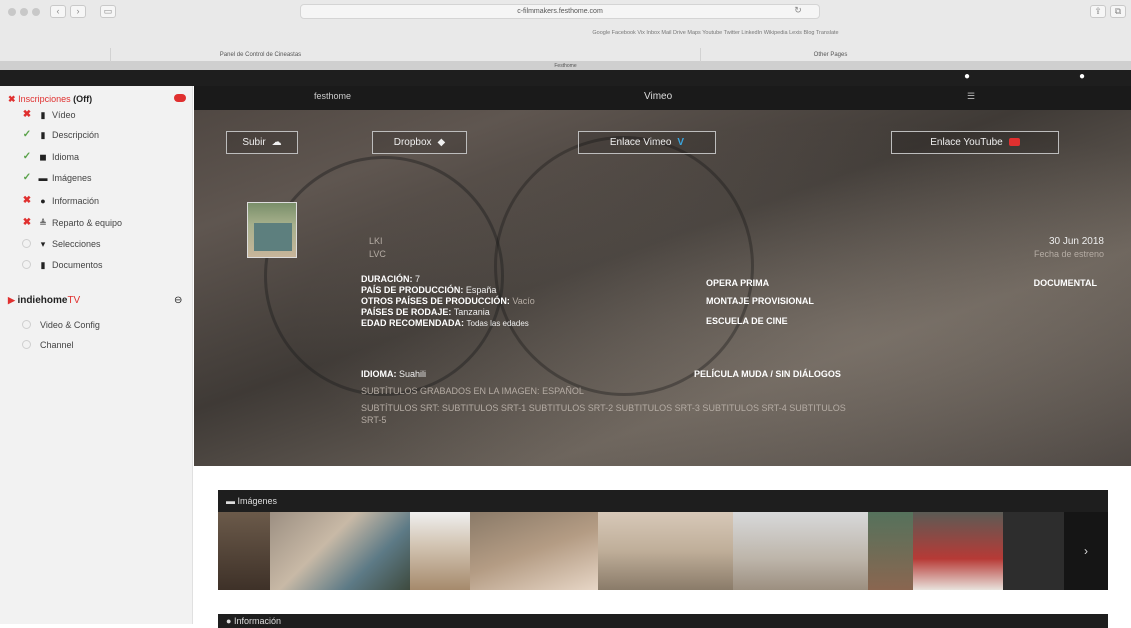 The height and width of the screenshot is (628, 1131). I want to click on account-icon: ●, so click(1082, 77).